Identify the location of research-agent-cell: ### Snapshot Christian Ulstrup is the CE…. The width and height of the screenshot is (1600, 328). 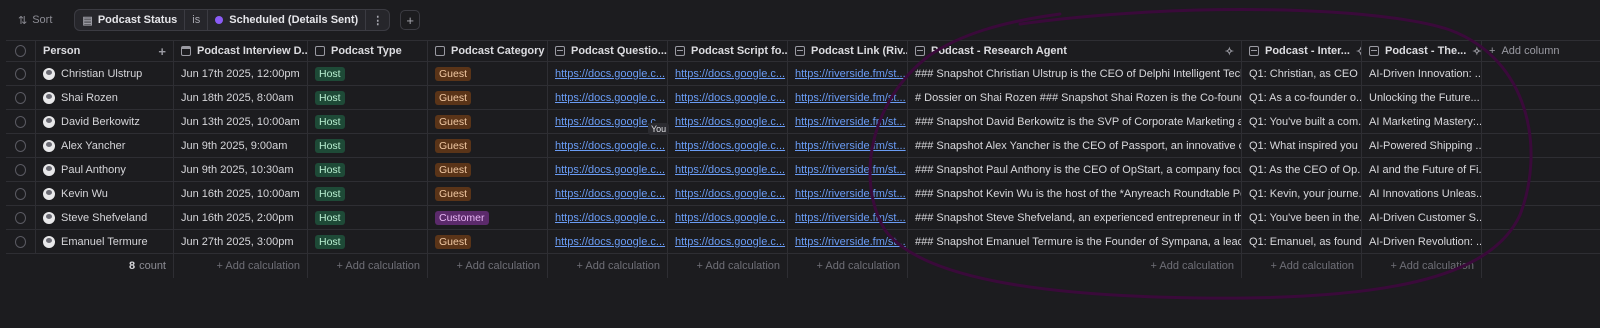
(1075, 73).